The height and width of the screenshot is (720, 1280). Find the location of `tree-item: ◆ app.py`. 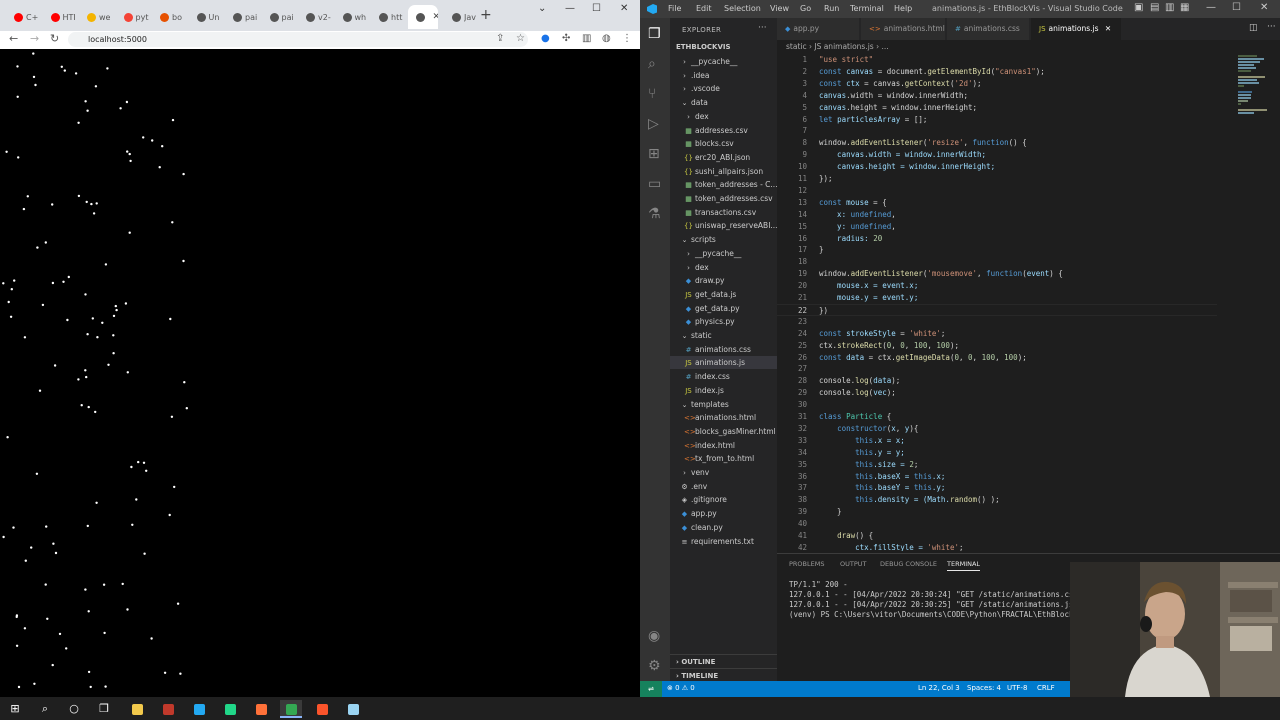

tree-item: ◆ app.py is located at coordinates (723, 513).